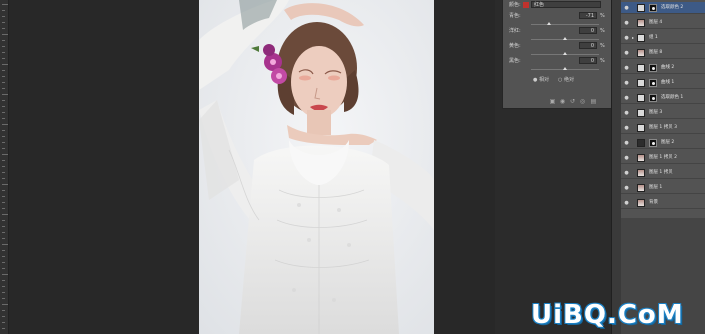 Image resolution: width=705 pixels, height=334 pixels. I want to click on layer-name: 选取颜色 2, so click(672, 7).